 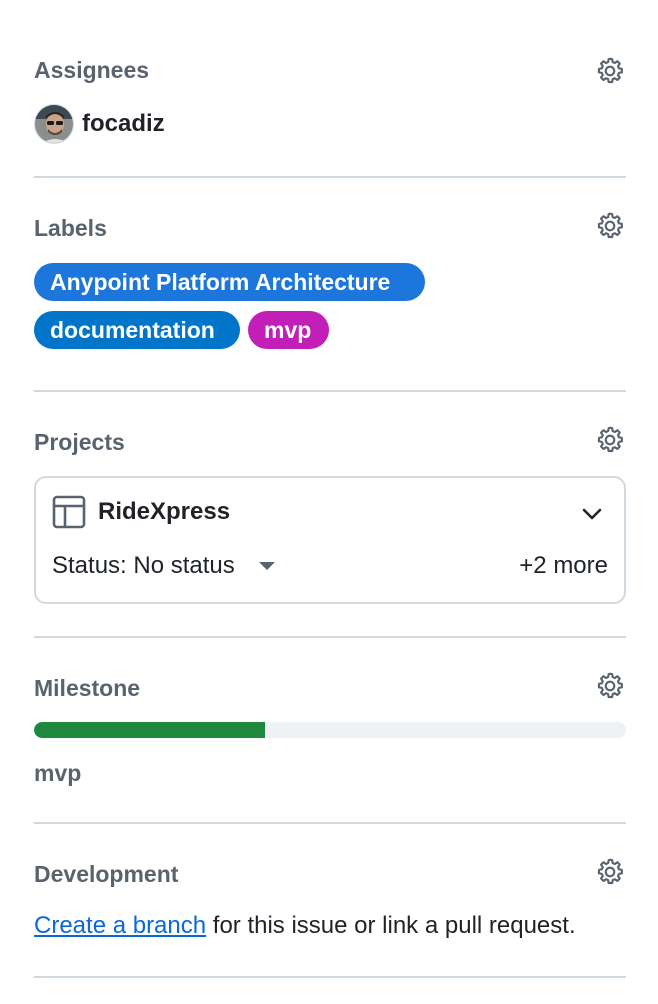 I want to click on chevron-down-icon, so click(x=592, y=514).